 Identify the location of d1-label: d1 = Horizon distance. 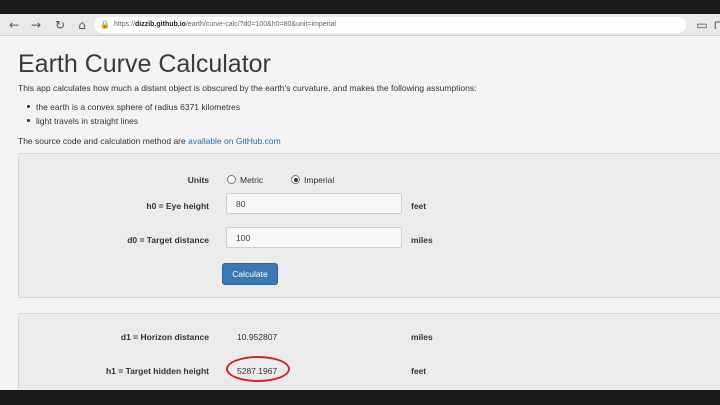
(164, 337).